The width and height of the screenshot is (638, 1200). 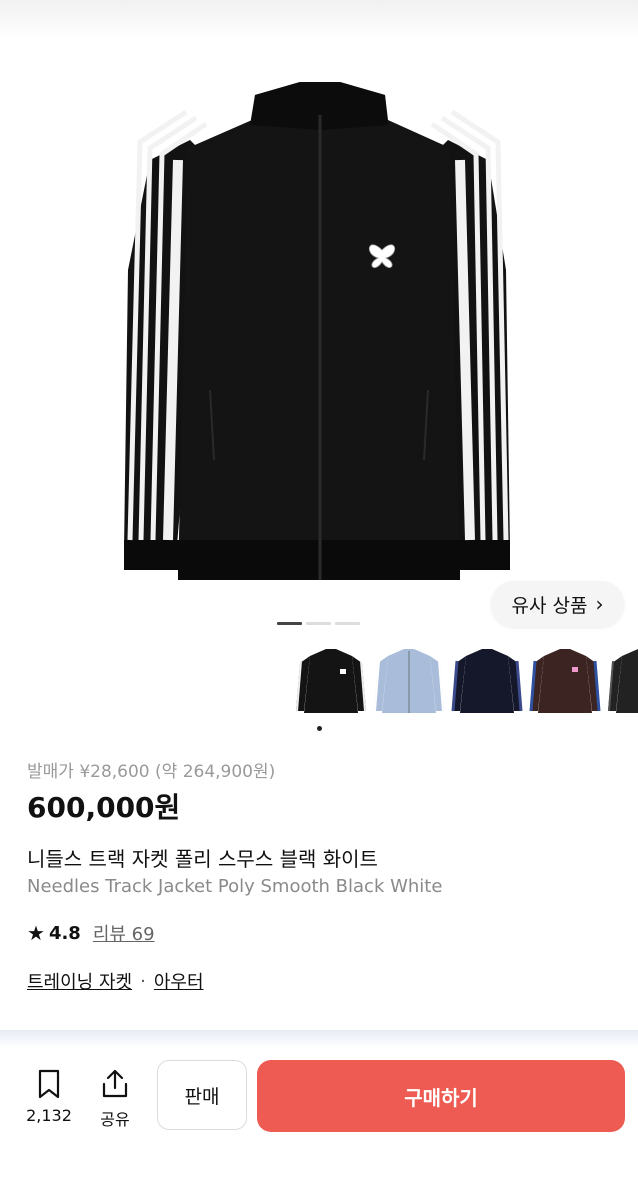 What do you see at coordinates (202, 1095) in the screenshot?
I see `sell-button: 판매` at bounding box center [202, 1095].